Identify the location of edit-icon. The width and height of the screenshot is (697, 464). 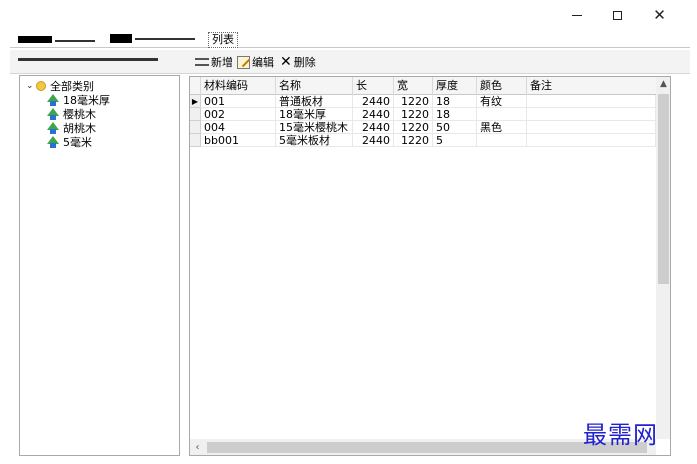
(243, 62).